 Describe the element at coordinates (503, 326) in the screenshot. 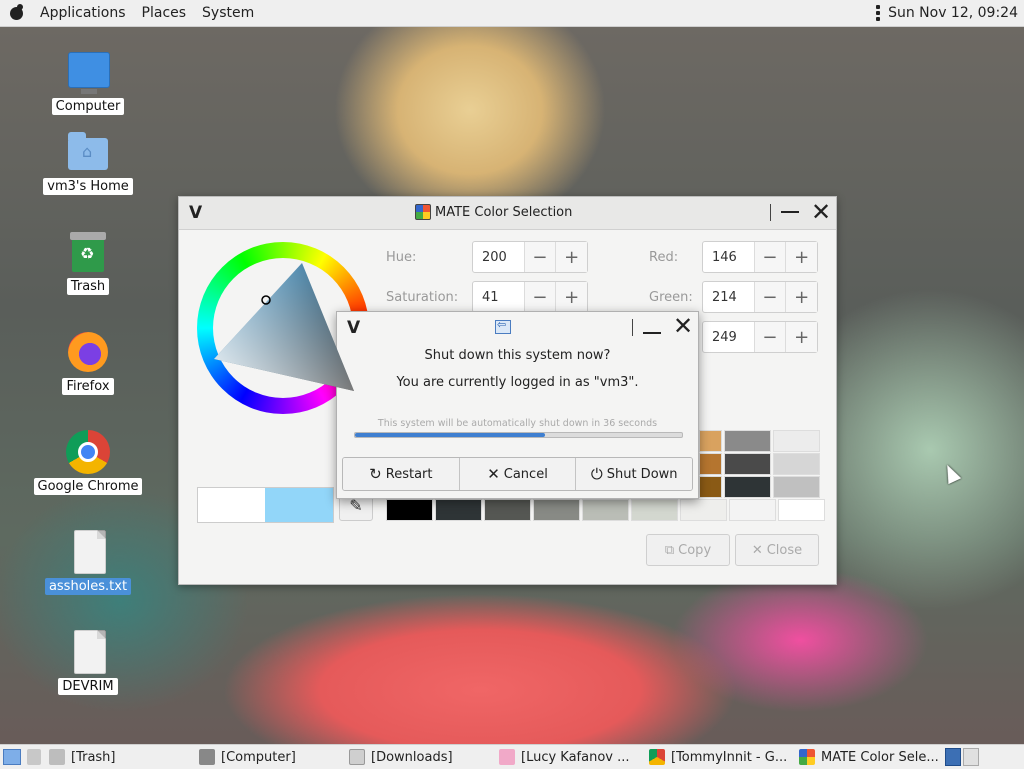

I see `logout-icon` at that location.